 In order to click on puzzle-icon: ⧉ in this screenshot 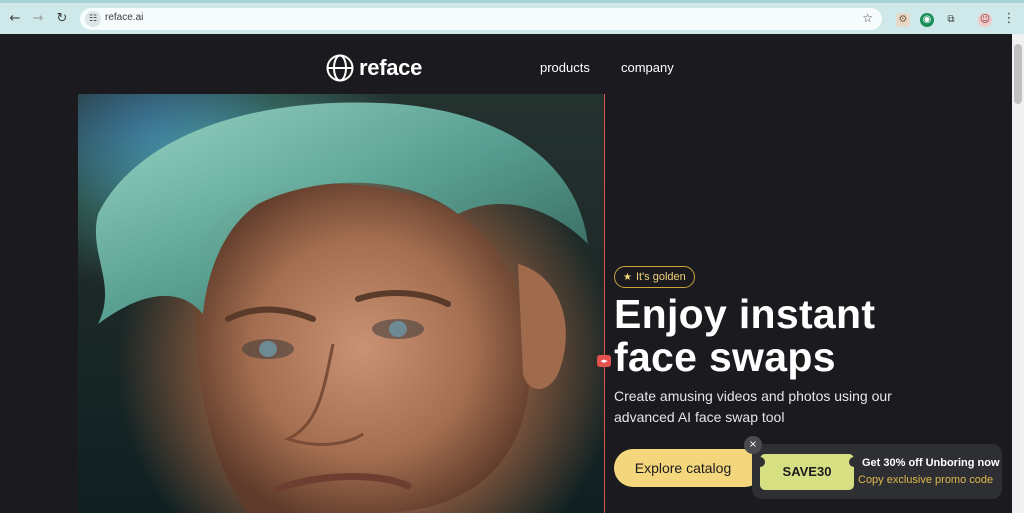, I will do `click(951, 20)`.